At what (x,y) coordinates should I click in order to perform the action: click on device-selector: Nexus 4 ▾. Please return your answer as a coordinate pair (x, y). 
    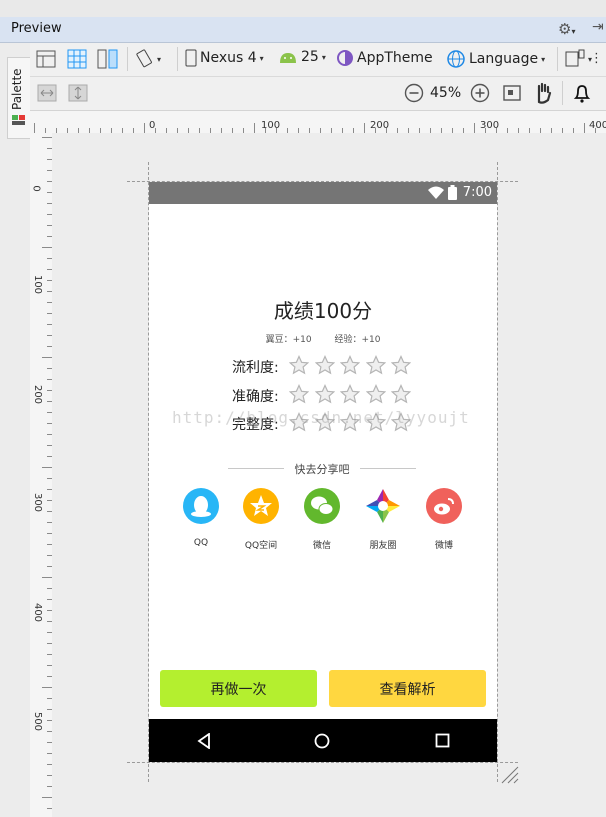
    Looking at the image, I should click on (224, 58).